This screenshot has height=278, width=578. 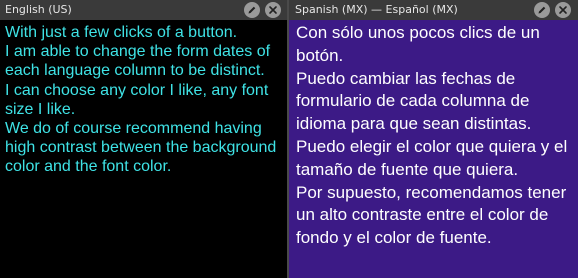 I want to click on column-header-spanish: Spanish (MX) — Español (MX), so click(x=433, y=10).